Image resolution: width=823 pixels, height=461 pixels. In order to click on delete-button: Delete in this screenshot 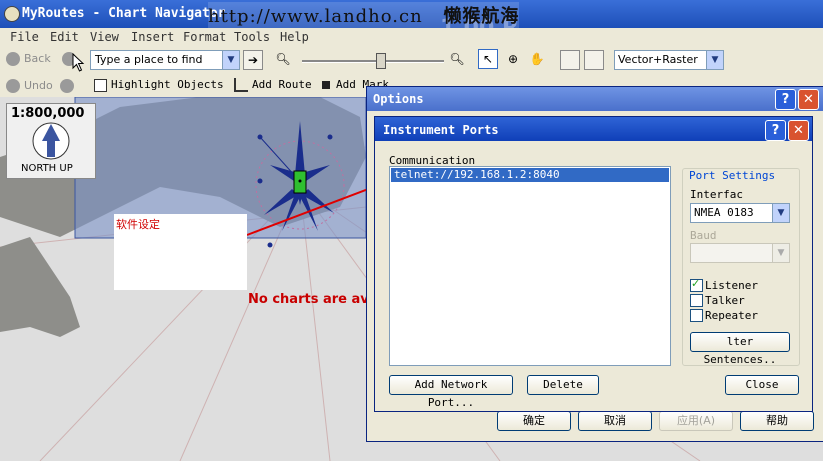, I will do `click(563, 385)`.